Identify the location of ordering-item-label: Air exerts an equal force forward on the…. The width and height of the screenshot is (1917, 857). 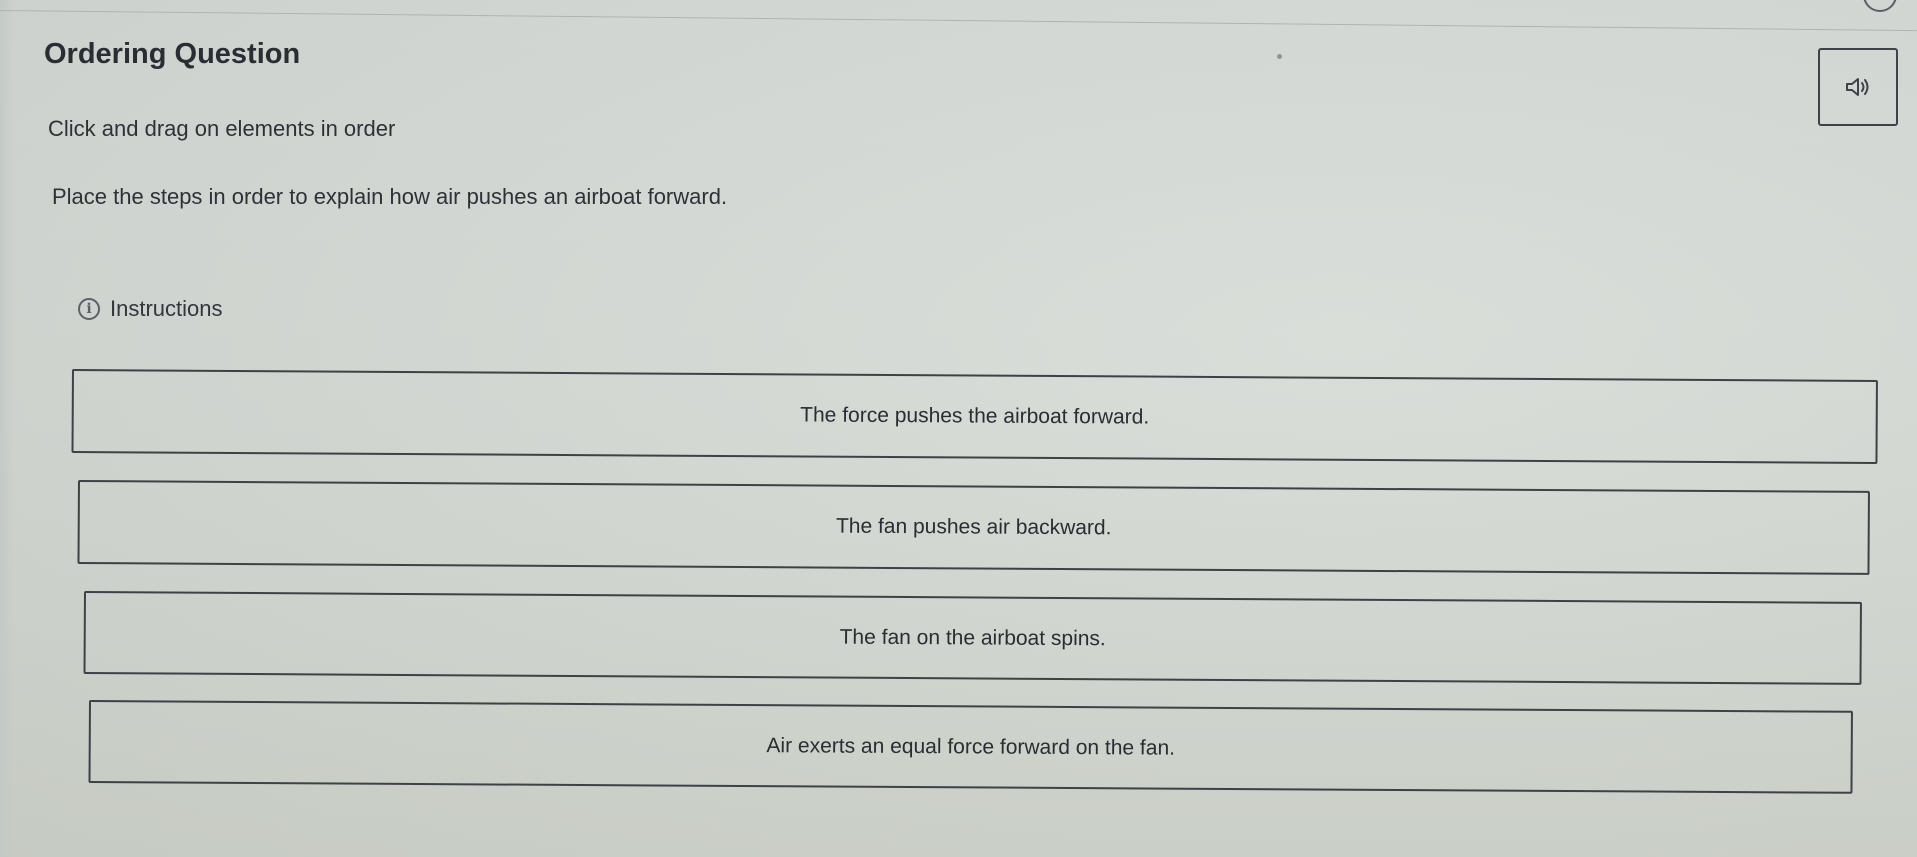
(971, 746).